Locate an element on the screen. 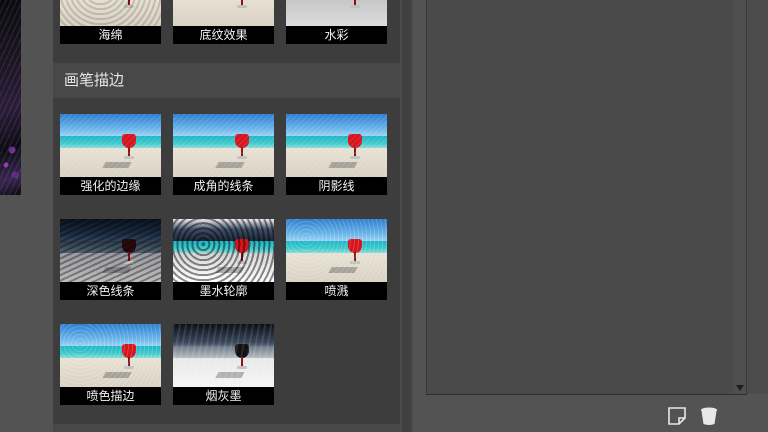 Image resolution: width=768 pixels, height=432 pixels. new-effect-layer-icon is located at coordinates (677, 416).